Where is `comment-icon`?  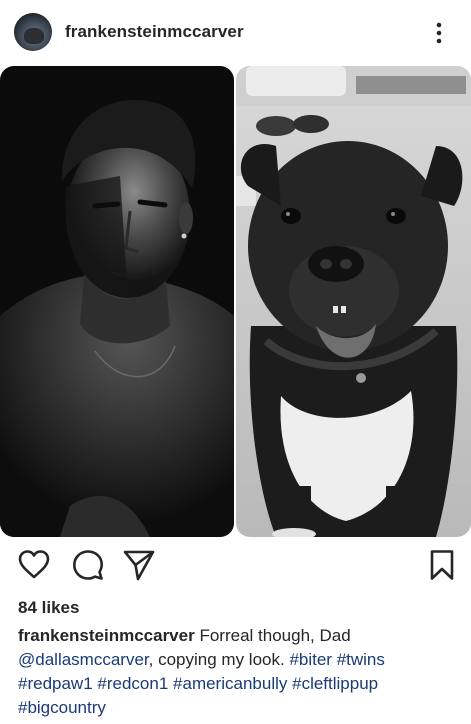 comment-icon is located at coordinates (88, 565).